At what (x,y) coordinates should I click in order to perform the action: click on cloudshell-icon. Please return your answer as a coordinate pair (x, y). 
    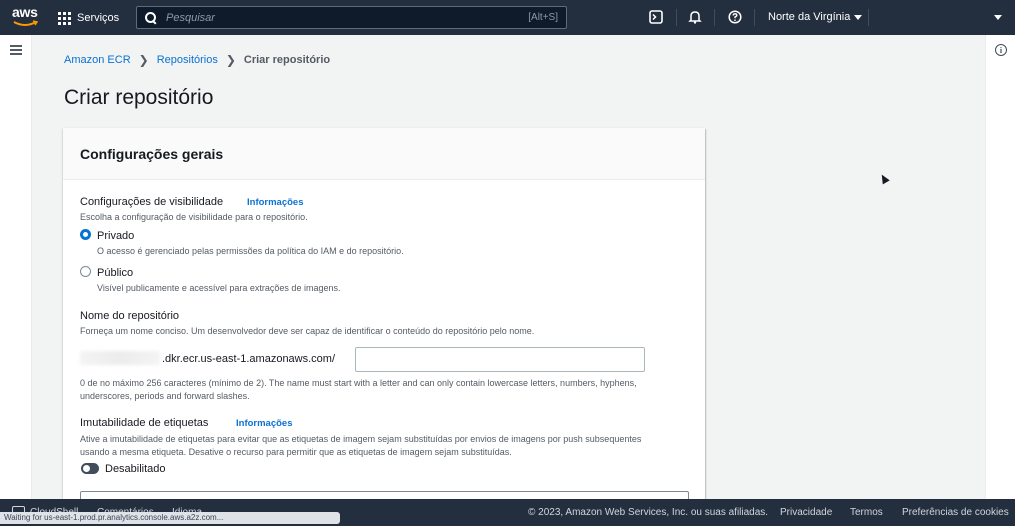
    Looking at the image, I should click on (656, 17).